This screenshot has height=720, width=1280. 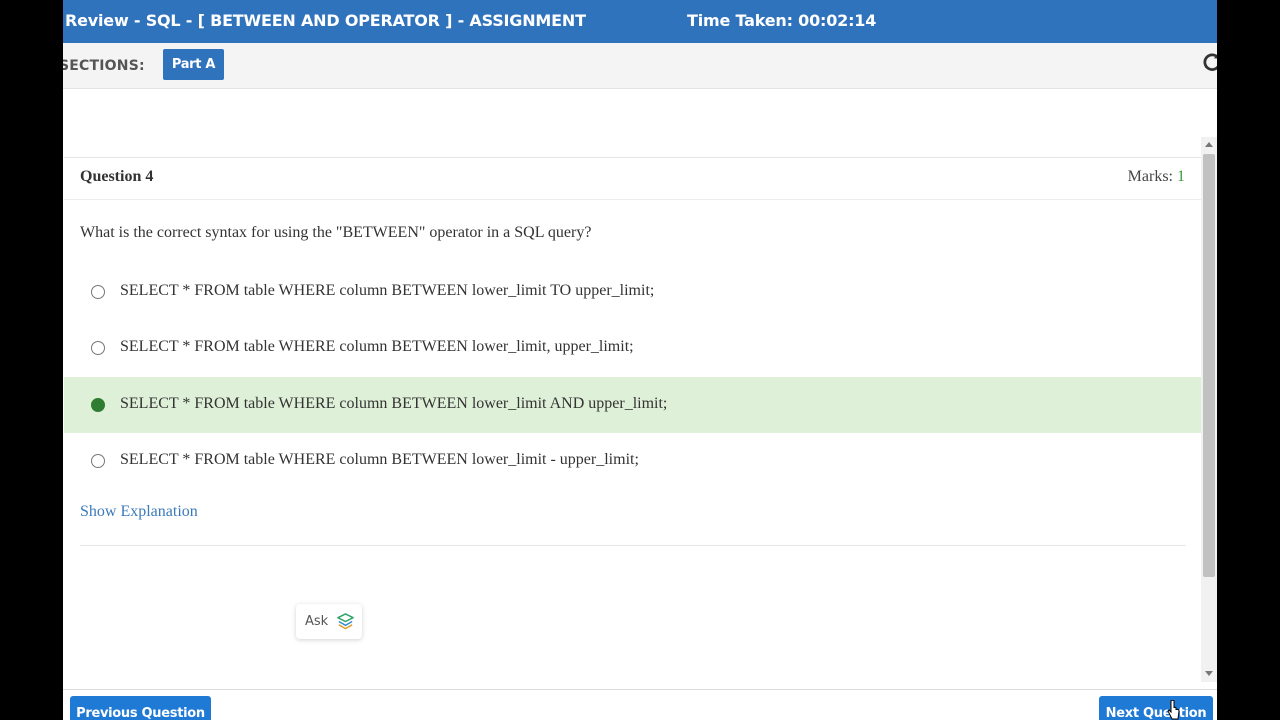 I want to click on refresh-icon, so click(x=1209, y=62).